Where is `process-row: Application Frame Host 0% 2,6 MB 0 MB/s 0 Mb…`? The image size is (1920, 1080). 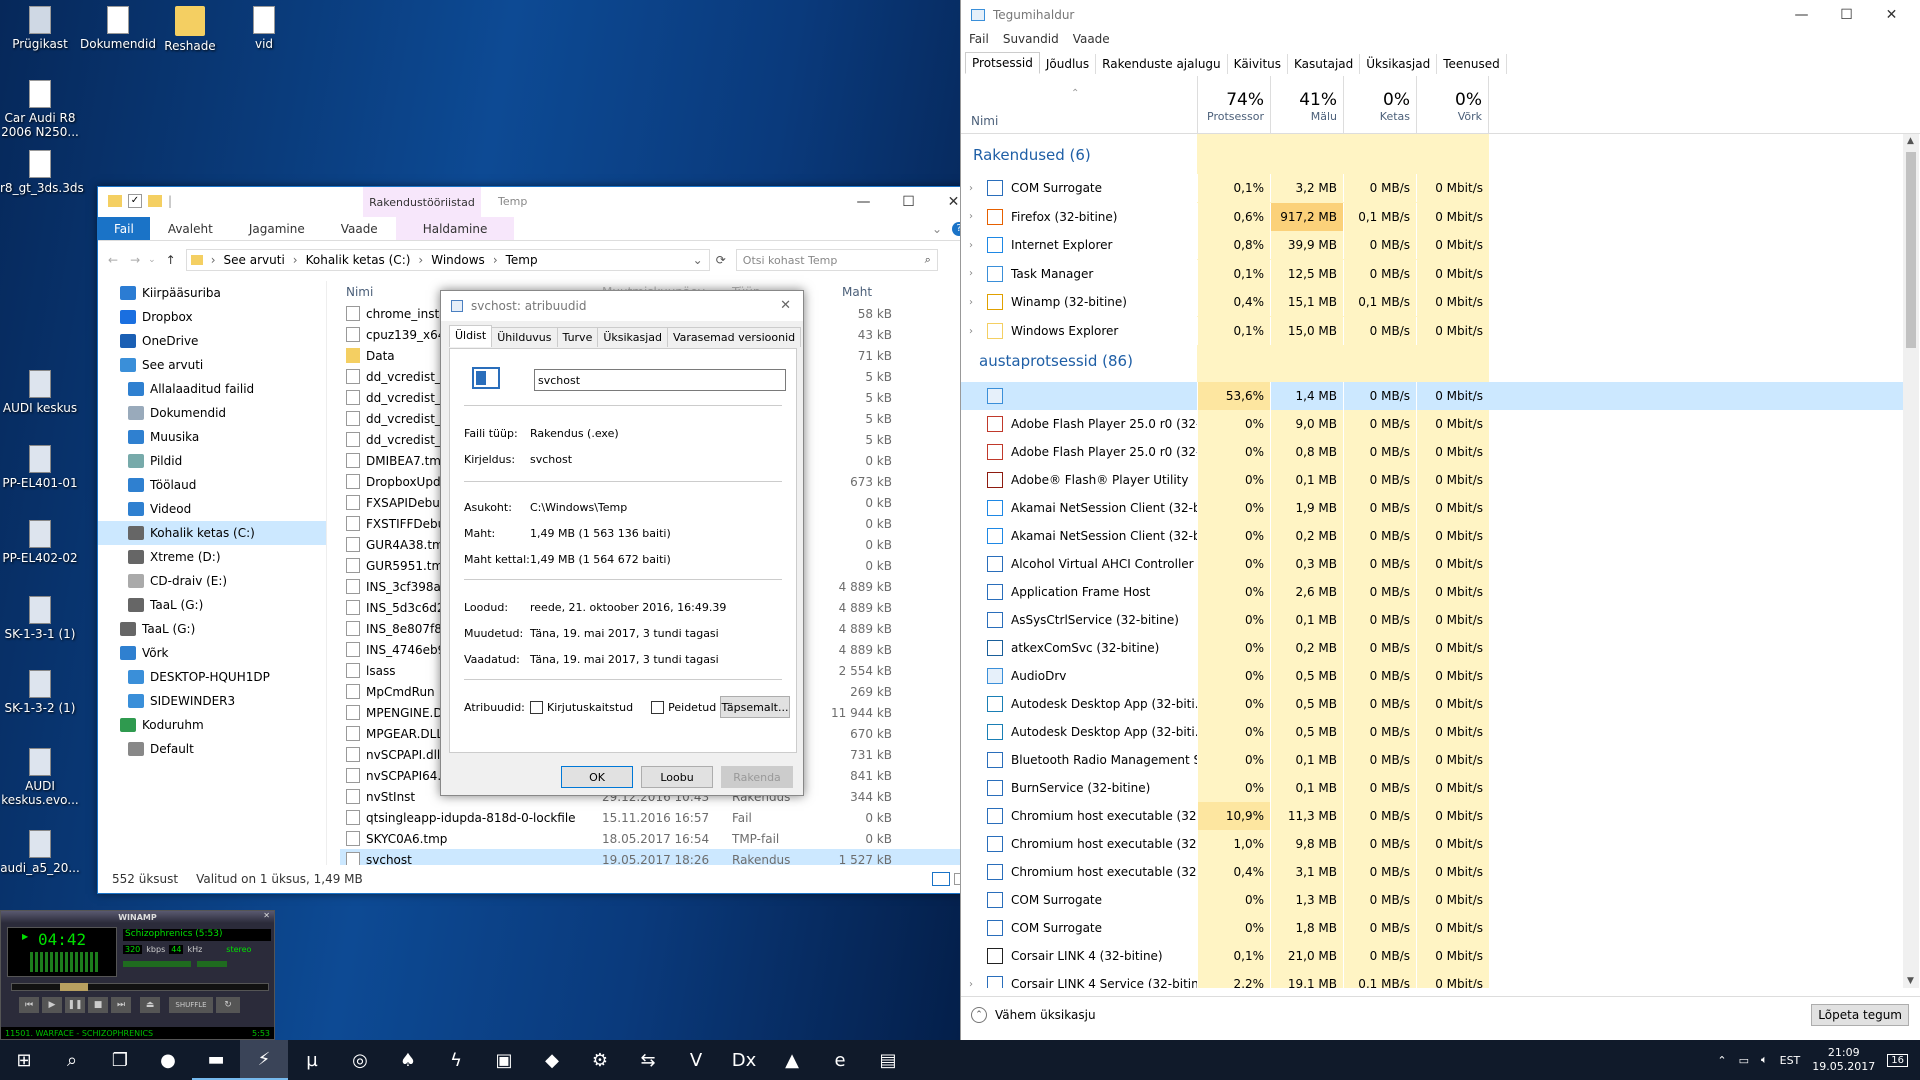 process-row: Application Frame Host 0% 2,6 MB 0 MB/s 0 Mb… is located at coordinates (1436, 592).